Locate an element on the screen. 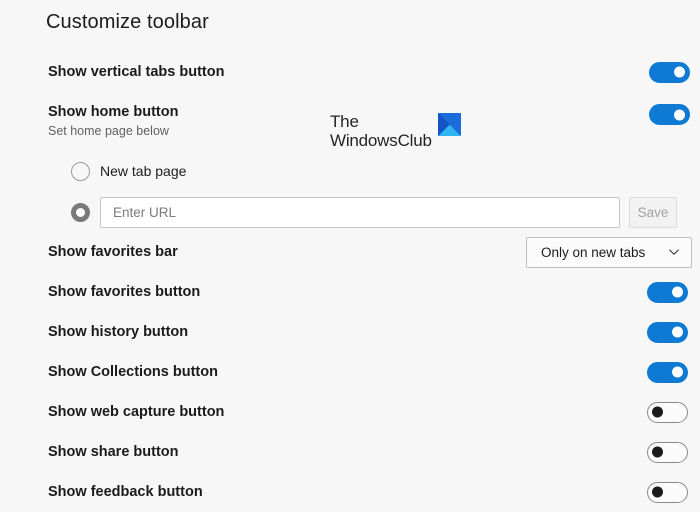 The height and width of the screenshot is (512, 700). row-share-button: Show share button is located at coordinates (350, 452).